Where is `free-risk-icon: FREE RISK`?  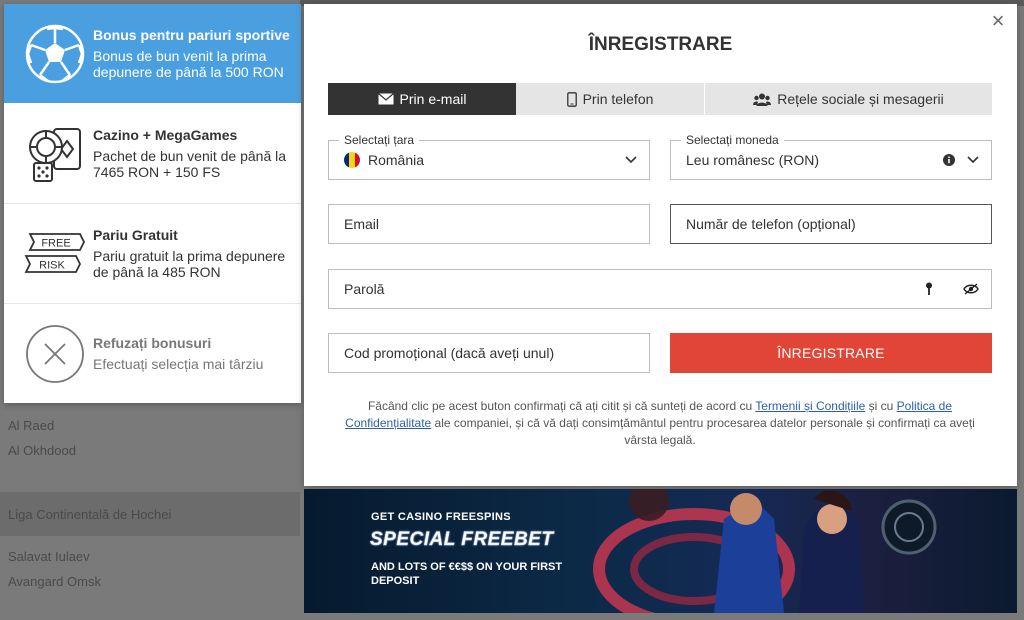 free-risk-icon: FREE RISK is located at coordinates (55, 254).